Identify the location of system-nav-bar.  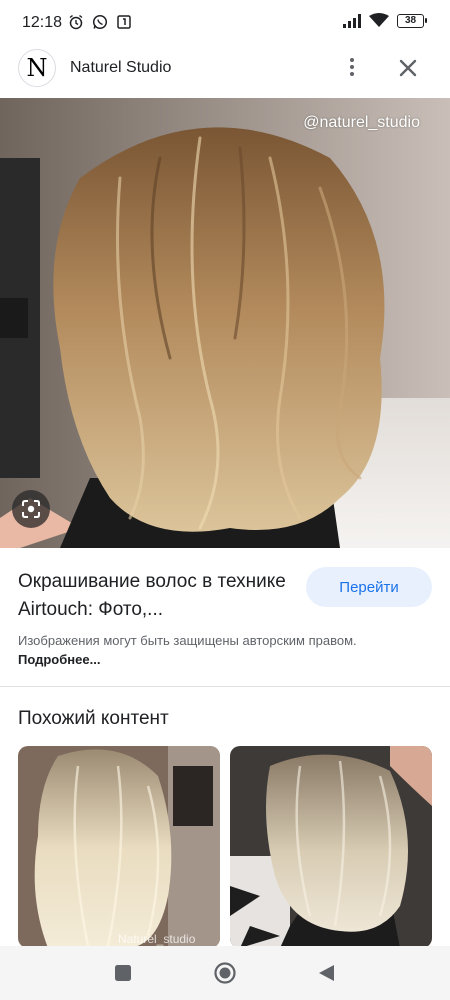
(225, 973).